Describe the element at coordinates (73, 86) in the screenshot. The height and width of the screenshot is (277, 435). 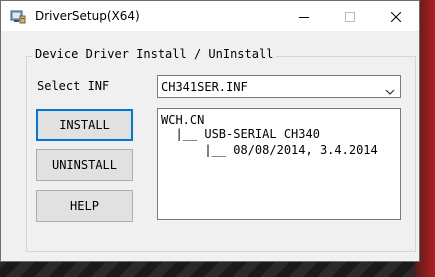
I see `select-inf-label: Select INF` at that location.